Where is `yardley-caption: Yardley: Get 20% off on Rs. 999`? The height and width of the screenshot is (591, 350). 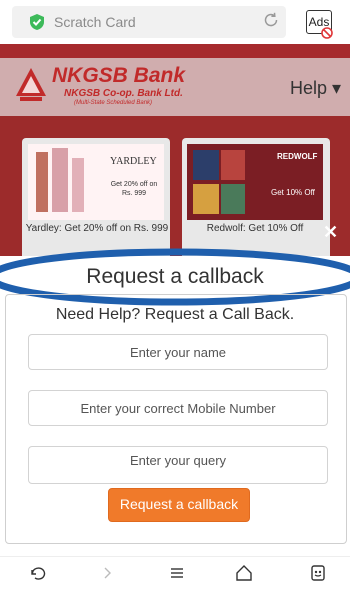
yardley-caption: Yardley: Get 20% off on Rs. 999 is located at coordinates (97, 229).